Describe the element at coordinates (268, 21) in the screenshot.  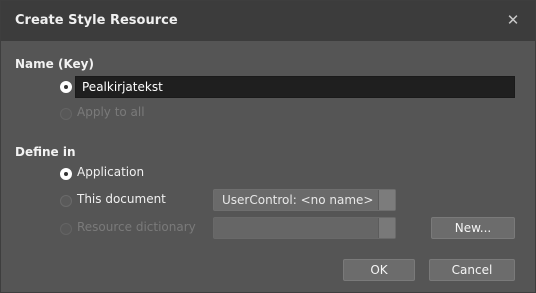
I see `dialog-titlebar: Create Style Resource ✕` at that location.